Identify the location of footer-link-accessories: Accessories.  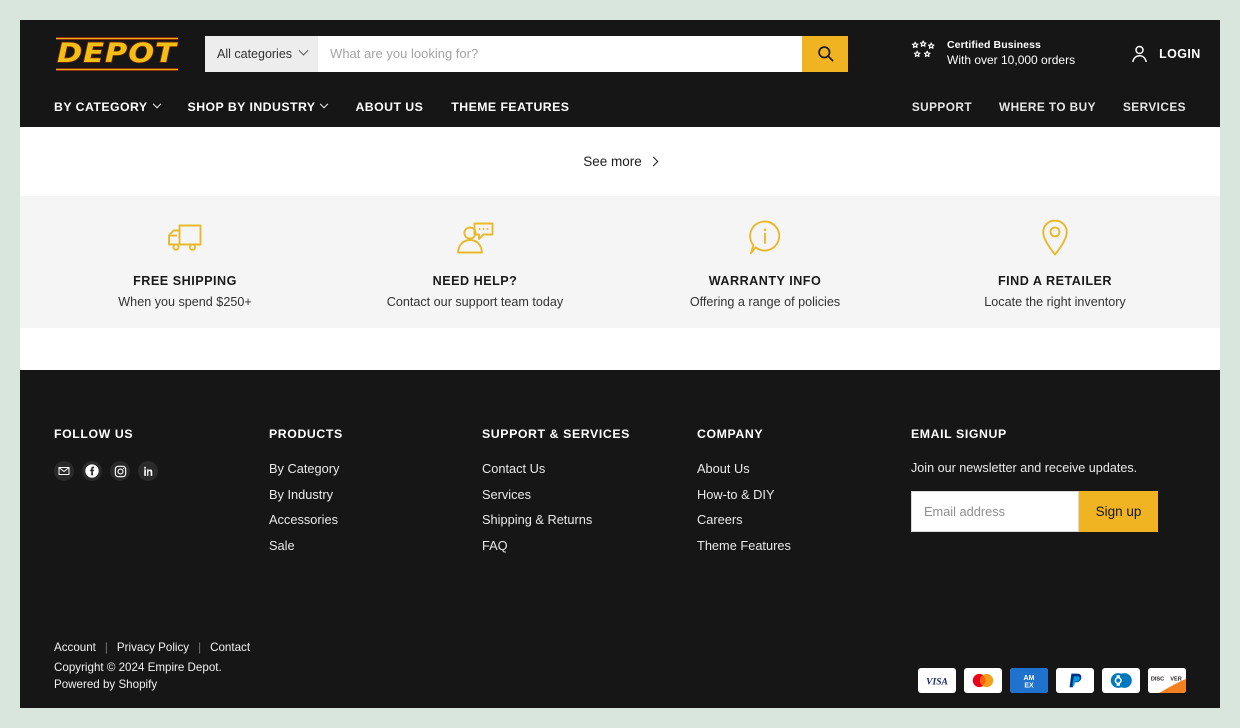
(375, 519).